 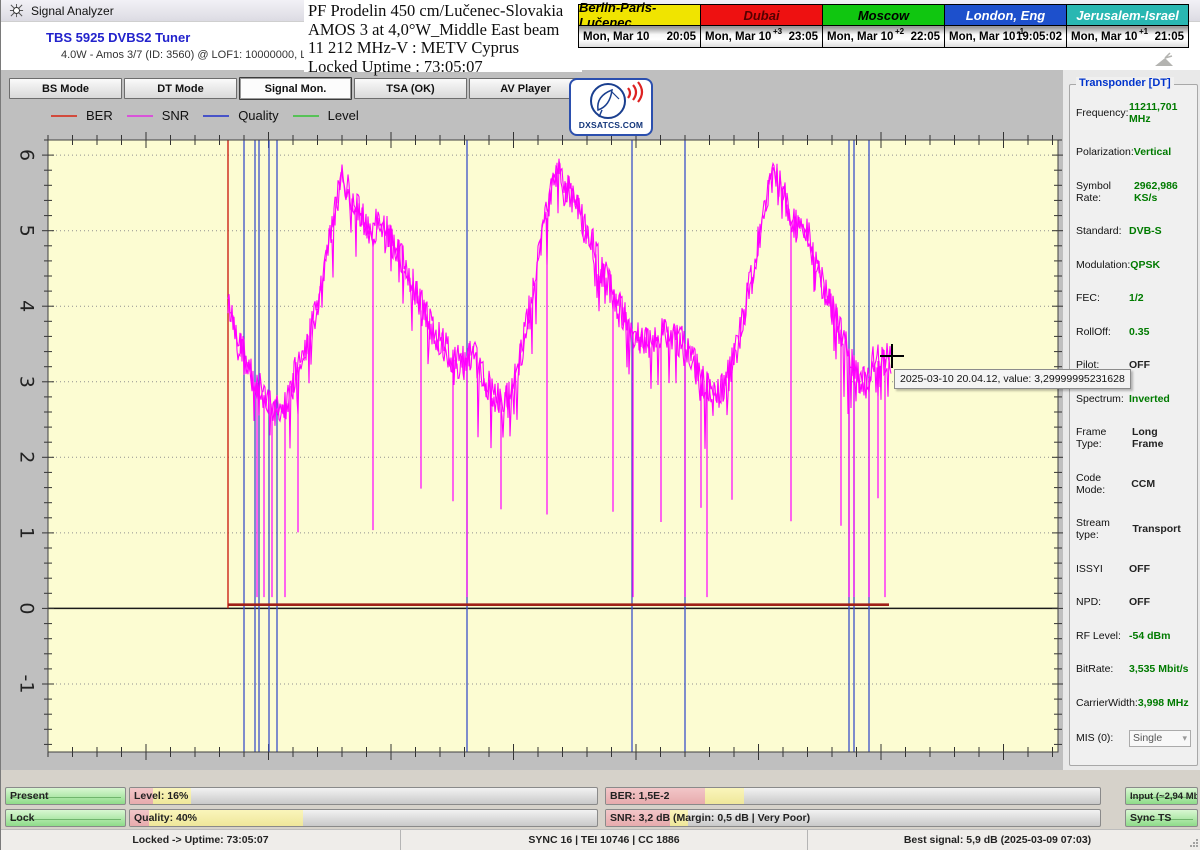 What do you see at coordinates (1159, 669) in the screenshot?
I see `transponder-row-value: 3,535 Mbit/s` at bounding box center [1159, 669].